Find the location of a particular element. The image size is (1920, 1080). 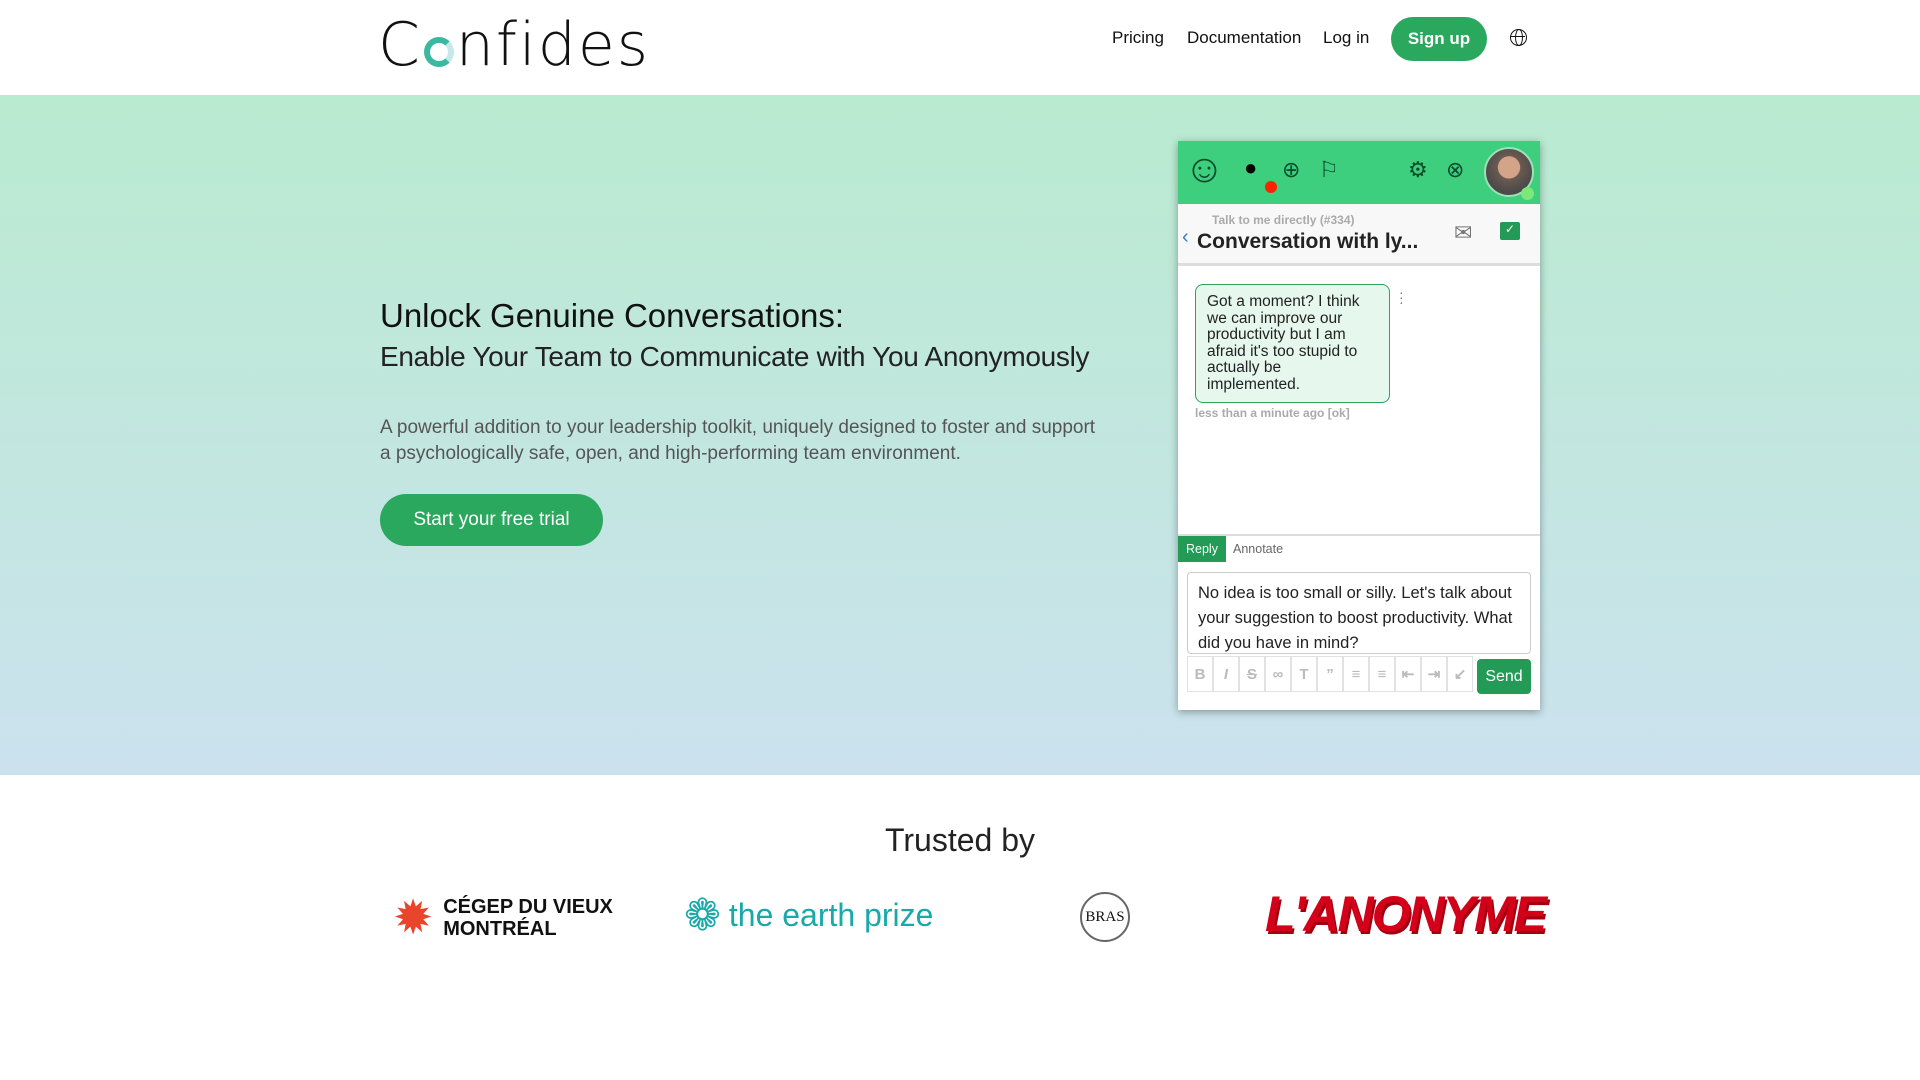

globe-icon is located at coordinates (1518, 37).